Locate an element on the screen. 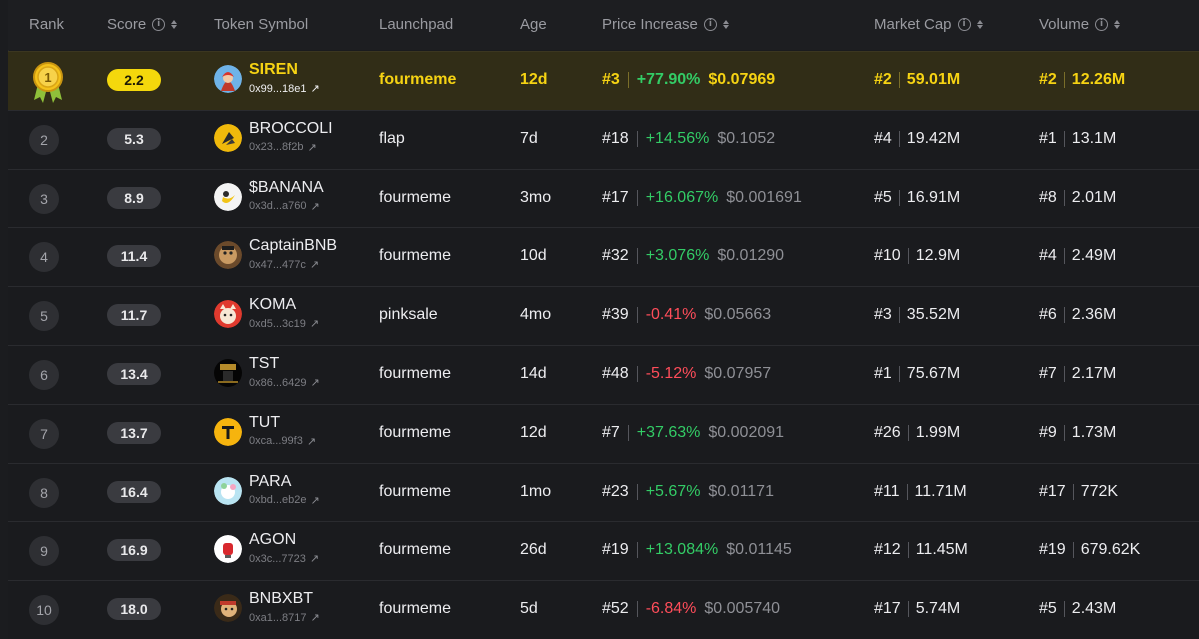  volume-rank: #19 is located at coordinates (1052, 550).